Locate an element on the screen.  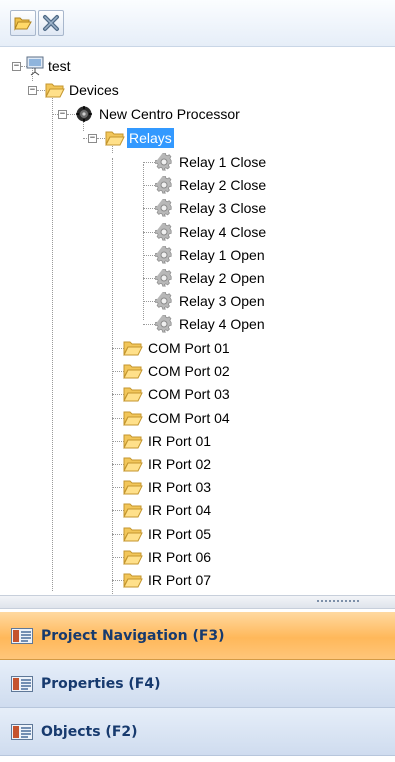
tree-node-relay: Relay 1 Open is located at coordinates (197, 255).